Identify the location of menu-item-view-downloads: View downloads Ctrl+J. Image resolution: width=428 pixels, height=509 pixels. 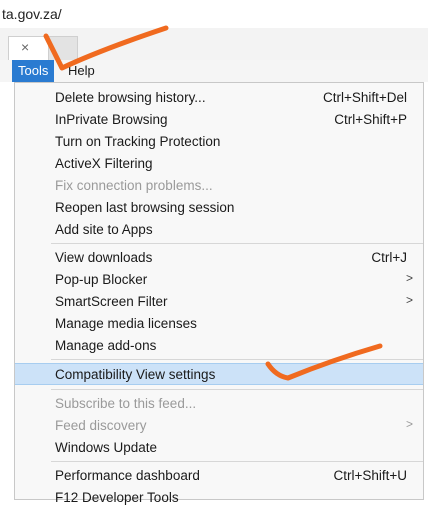
(219, 258).